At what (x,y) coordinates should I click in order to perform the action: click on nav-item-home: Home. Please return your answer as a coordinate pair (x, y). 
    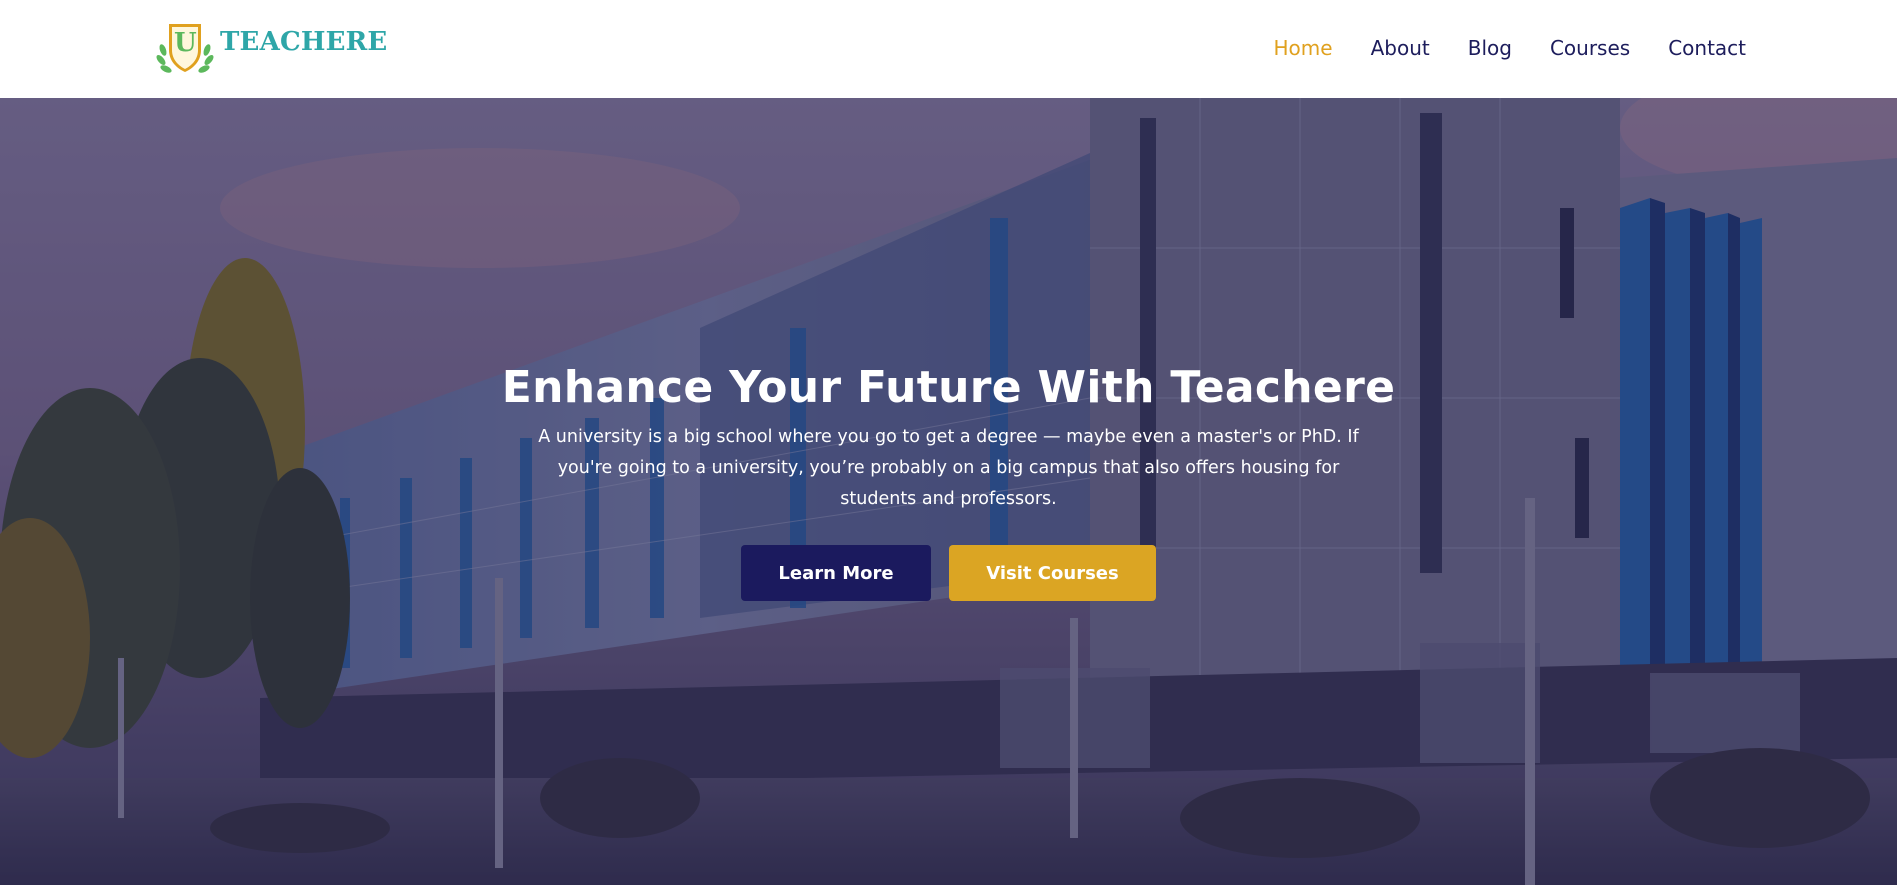
    Looking at the image, I should click on (1303, 48).